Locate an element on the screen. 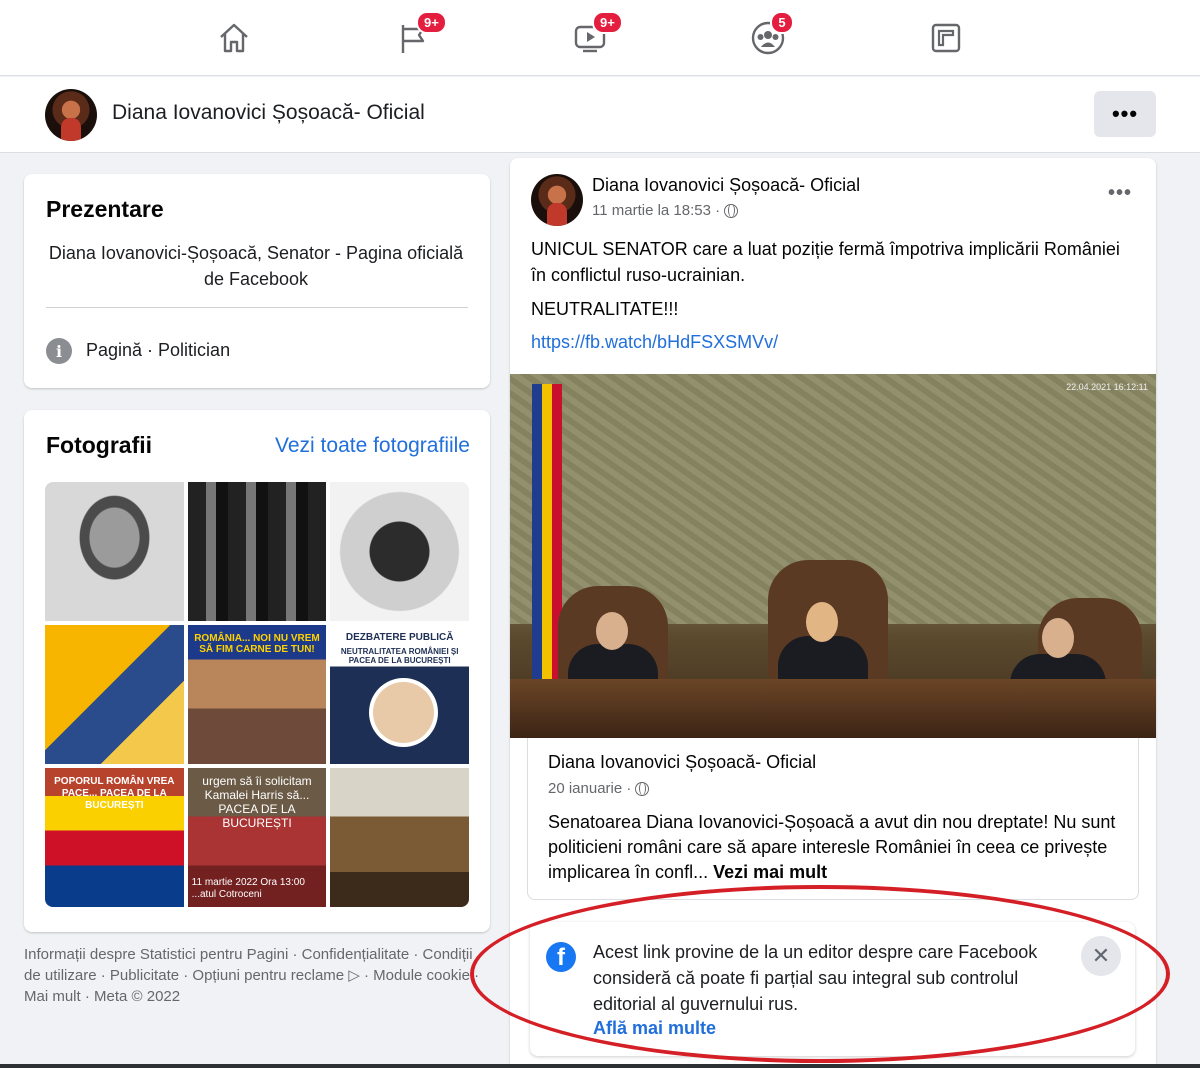 The height and width of the screenshot is (1068, 1200). photo-caption: DEZBATERE PUBLICĂ is located at coordinates (399, 637).